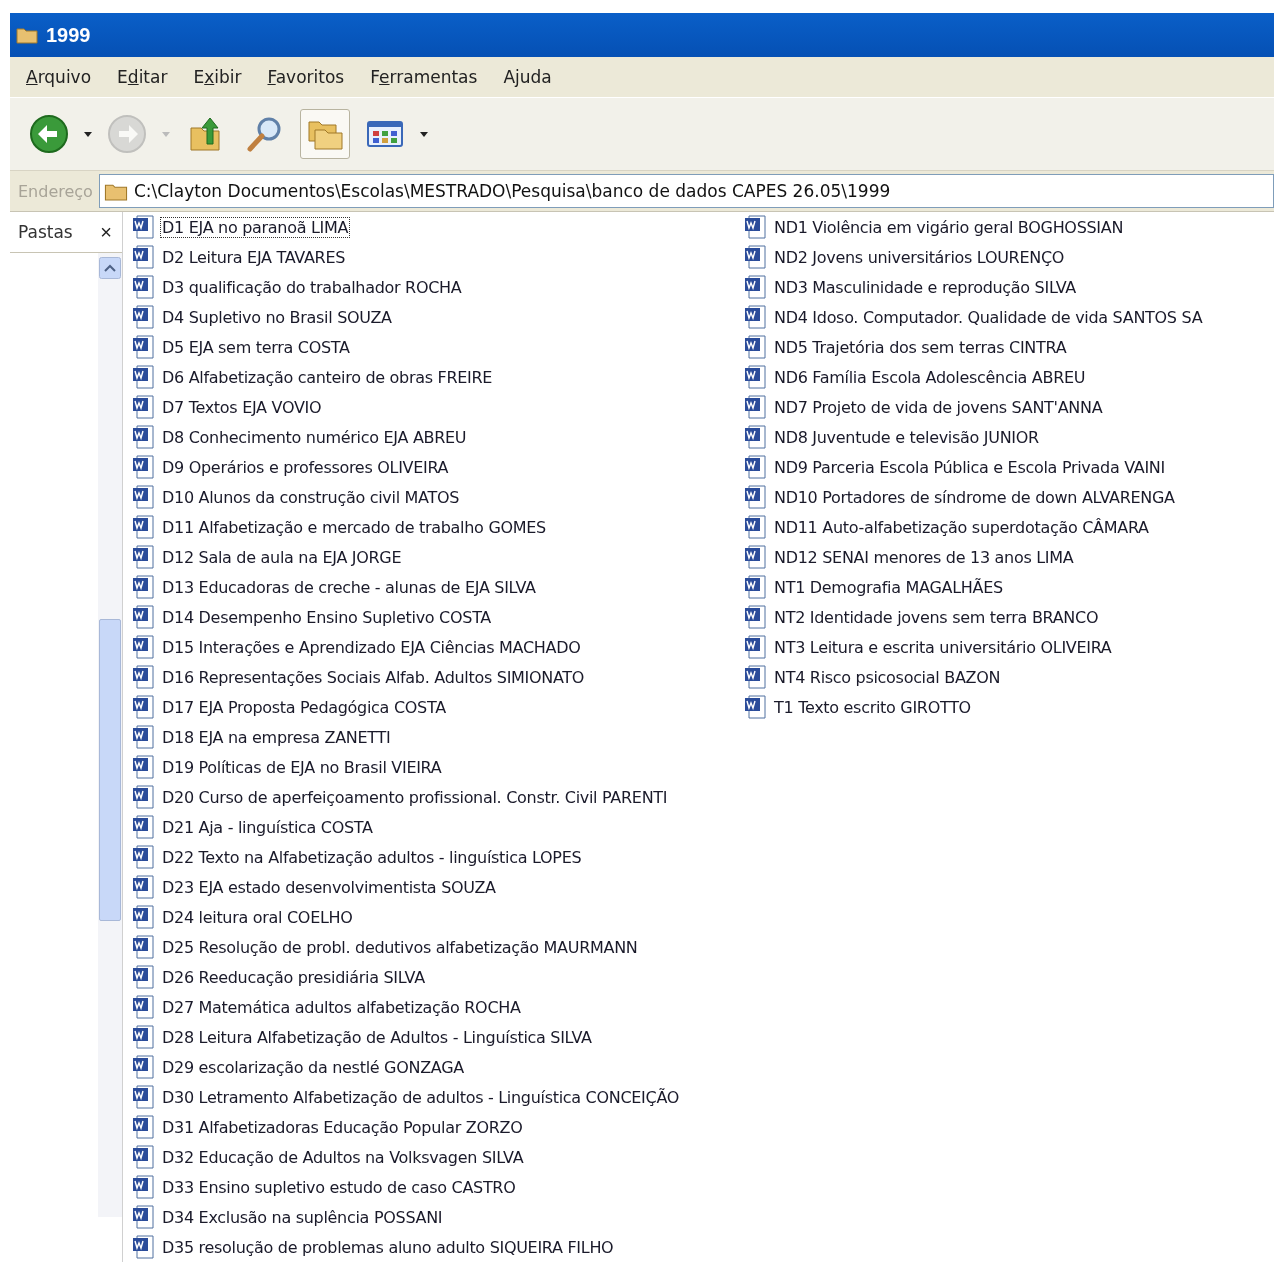  Describe the element at coordinates (304, 707) in the screenshot. I see `file-name: D17 EJA Proposta Pedagógica COSTA` at that location.